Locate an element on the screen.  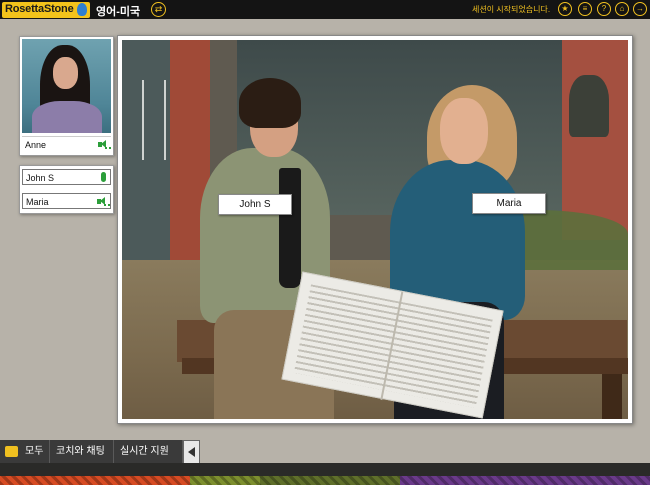
people-icon is located at coordinates (11, 451).